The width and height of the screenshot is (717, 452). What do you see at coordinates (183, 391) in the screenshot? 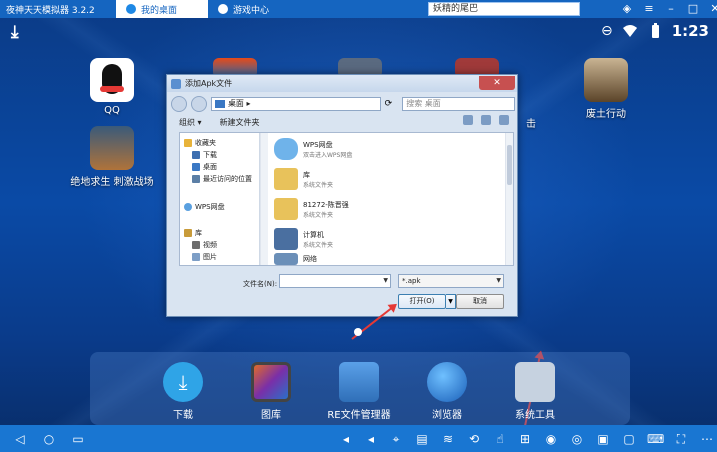
I see `dock-app-download: ⤓ 下载` at bounding box center [183, 391].